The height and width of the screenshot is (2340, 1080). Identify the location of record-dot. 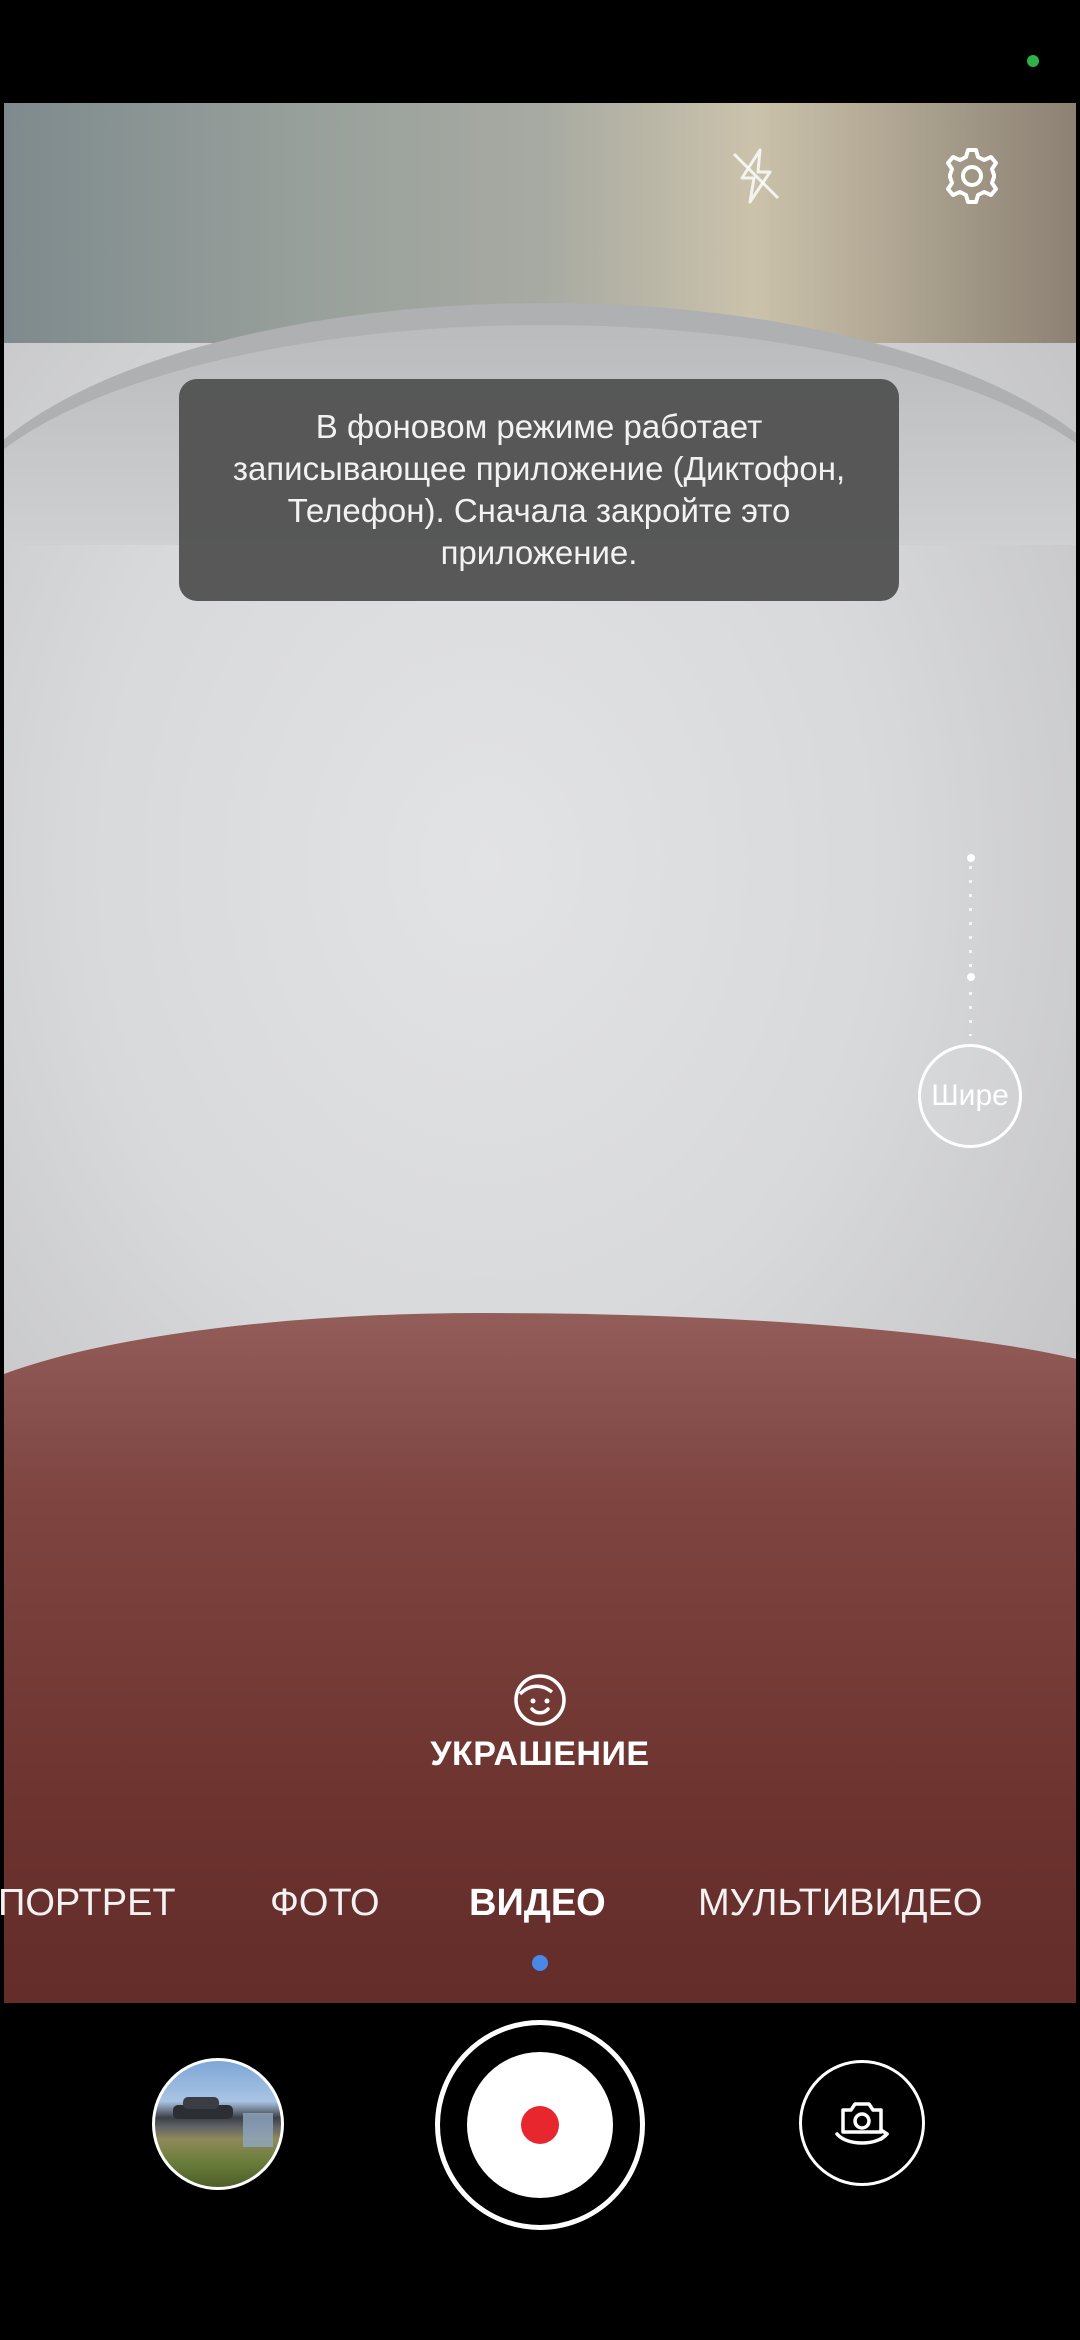
(540, 2125).